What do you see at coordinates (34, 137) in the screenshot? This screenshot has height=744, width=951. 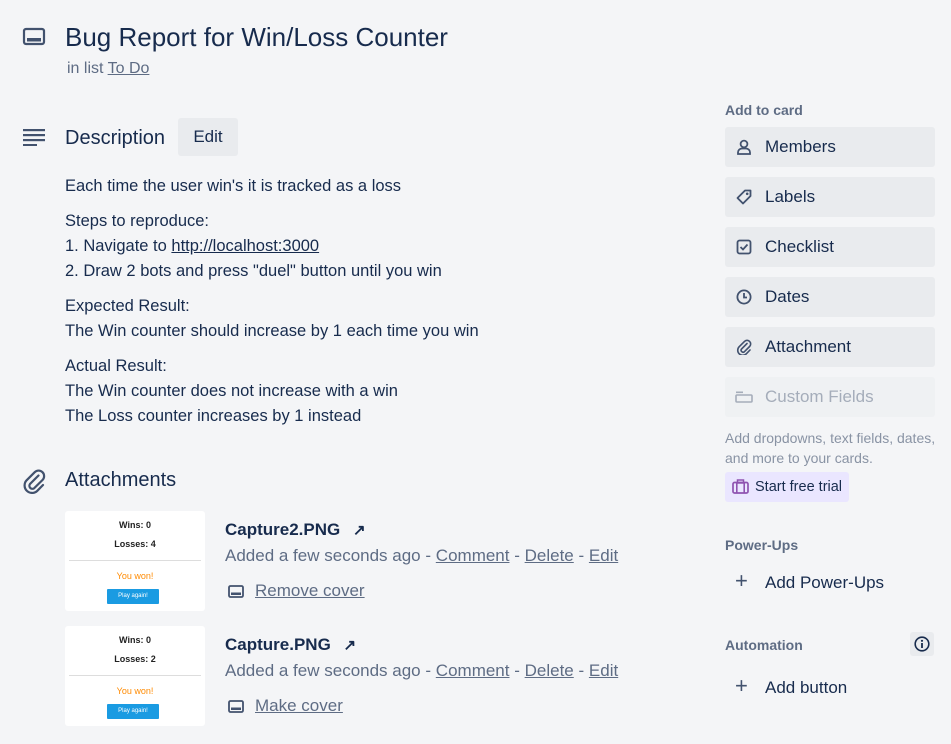 I see `description-icon` at bounding box center [34, 137].